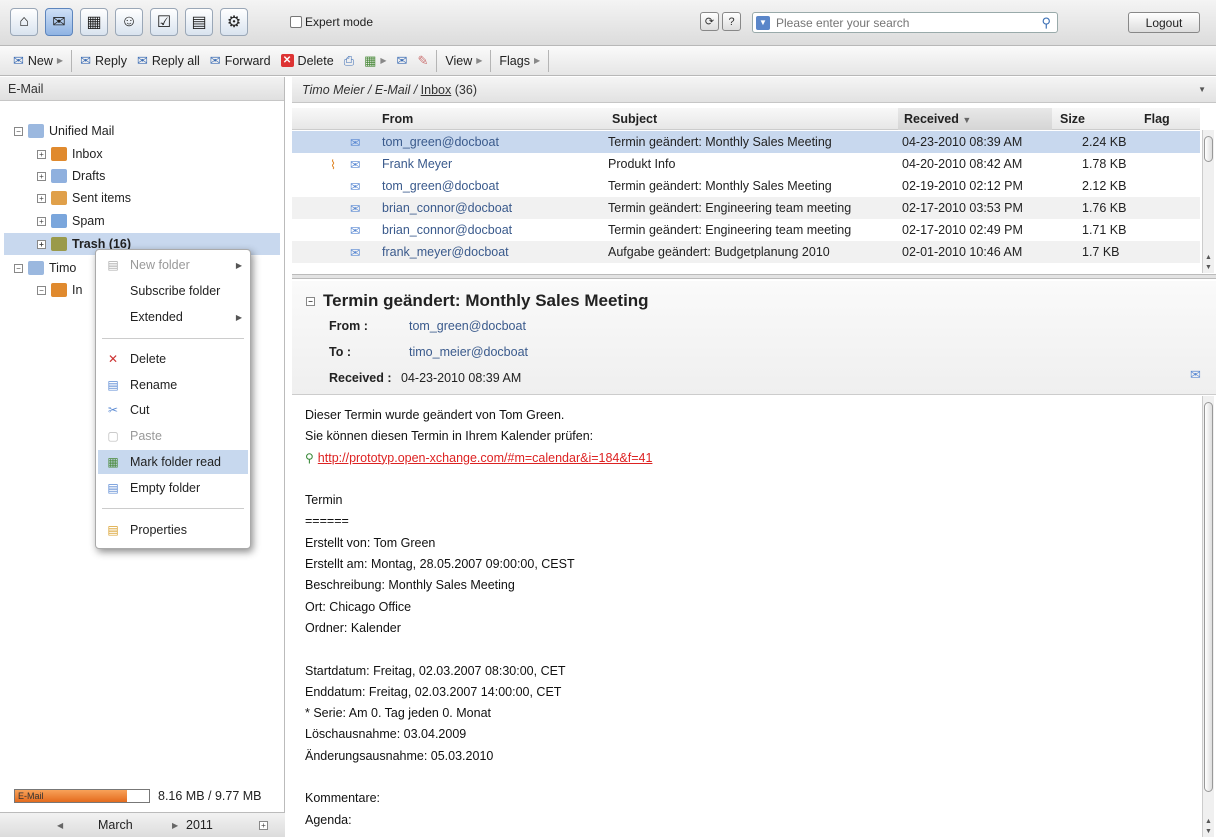 This screenshot has width=1216, height=837. I want to click on tree-item-timo: − Timo, so click(45, 268).